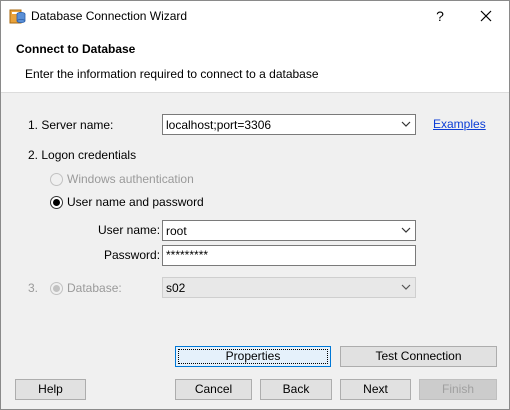 This screenshot has width=510, height=410. Describe the element at coordinates (82, 155) in the screenshot. I see `logon-credentials-label: 2. Logon credentials` at that location.